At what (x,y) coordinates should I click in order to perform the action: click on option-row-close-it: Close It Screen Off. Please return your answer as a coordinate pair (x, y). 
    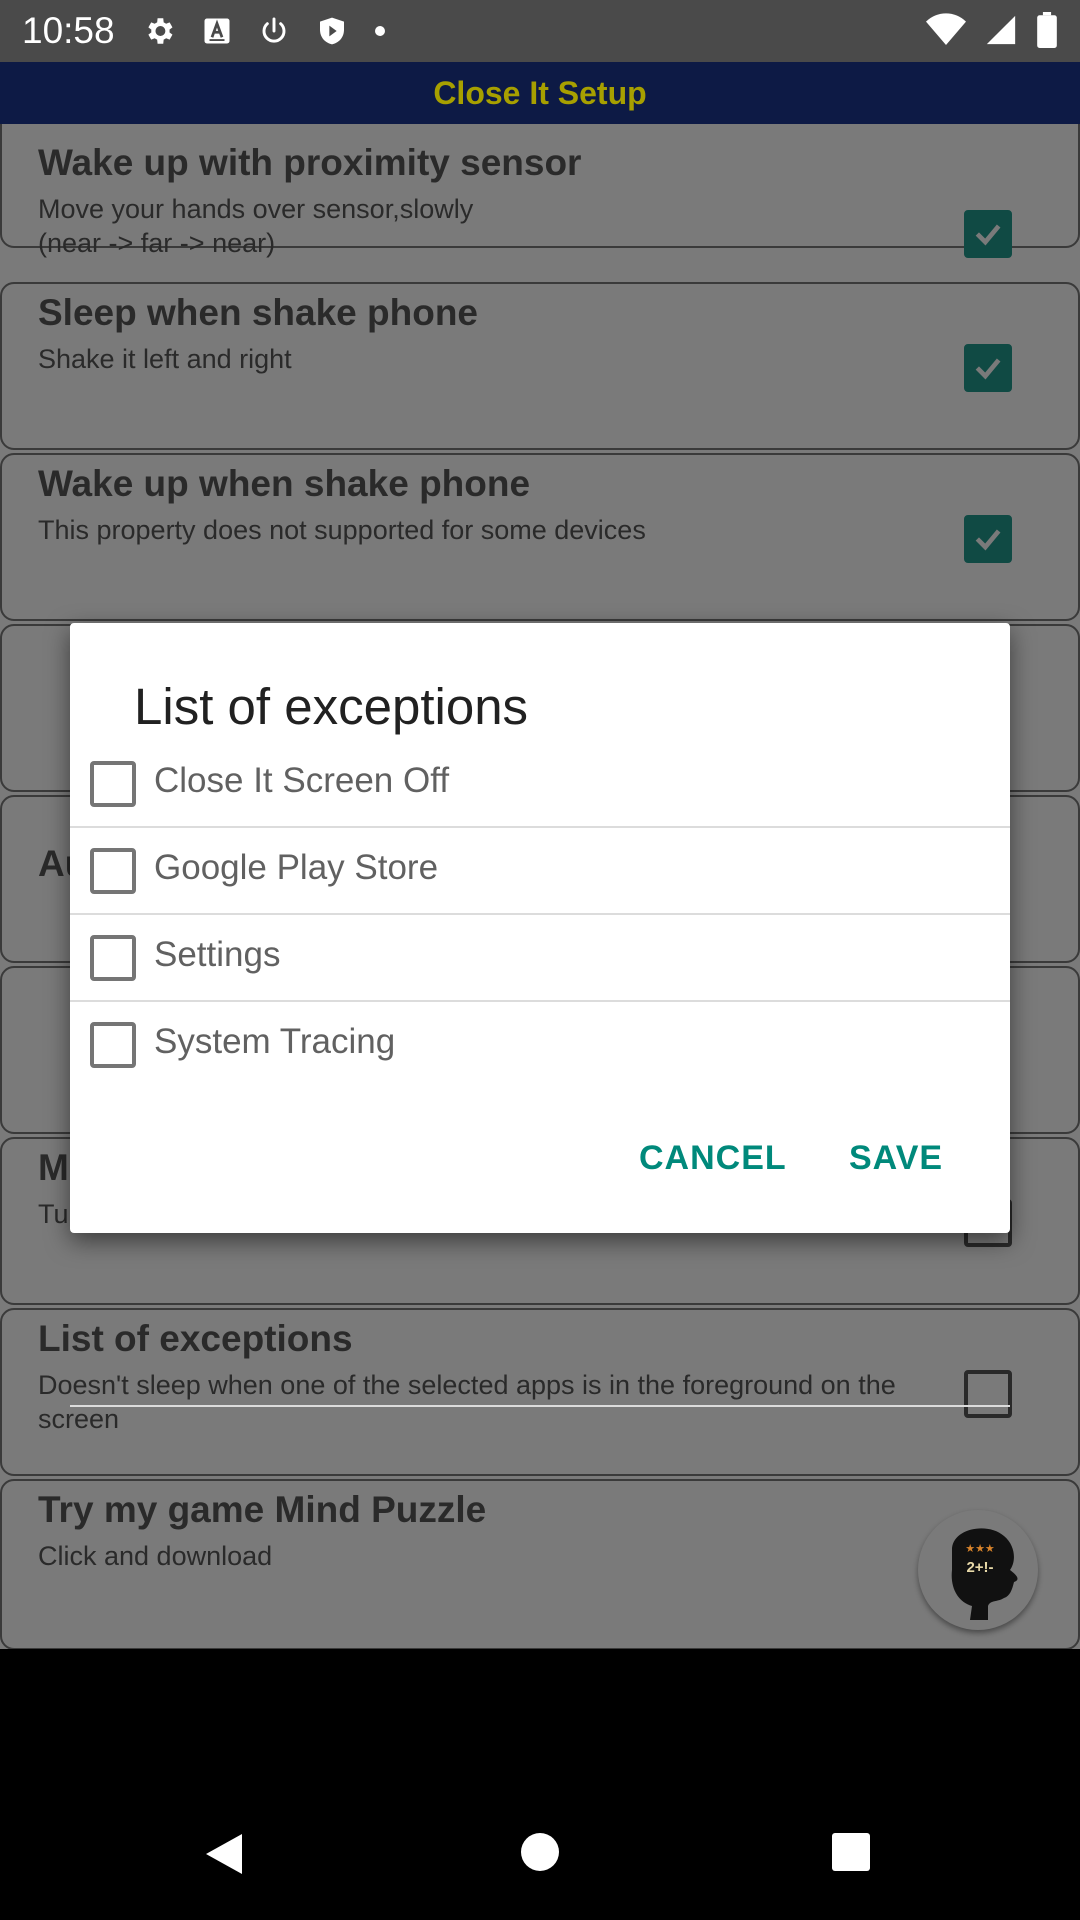
    Looking at the image, I should click on (540, 784).